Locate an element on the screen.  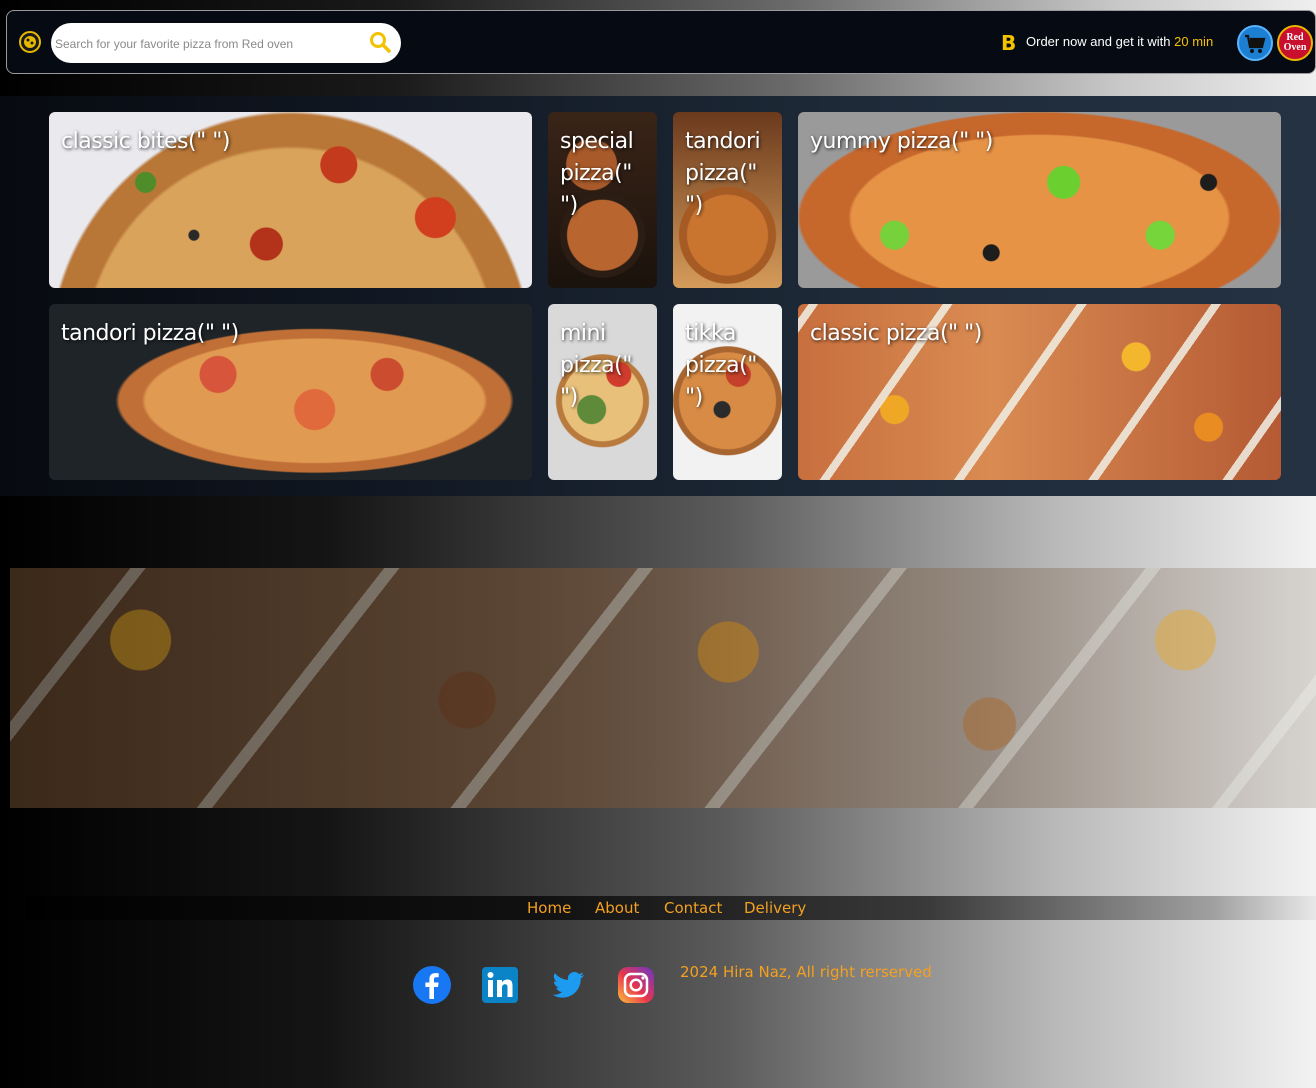
footer-nav: Home About Contact Delivery is located at coordinates (671, 908).